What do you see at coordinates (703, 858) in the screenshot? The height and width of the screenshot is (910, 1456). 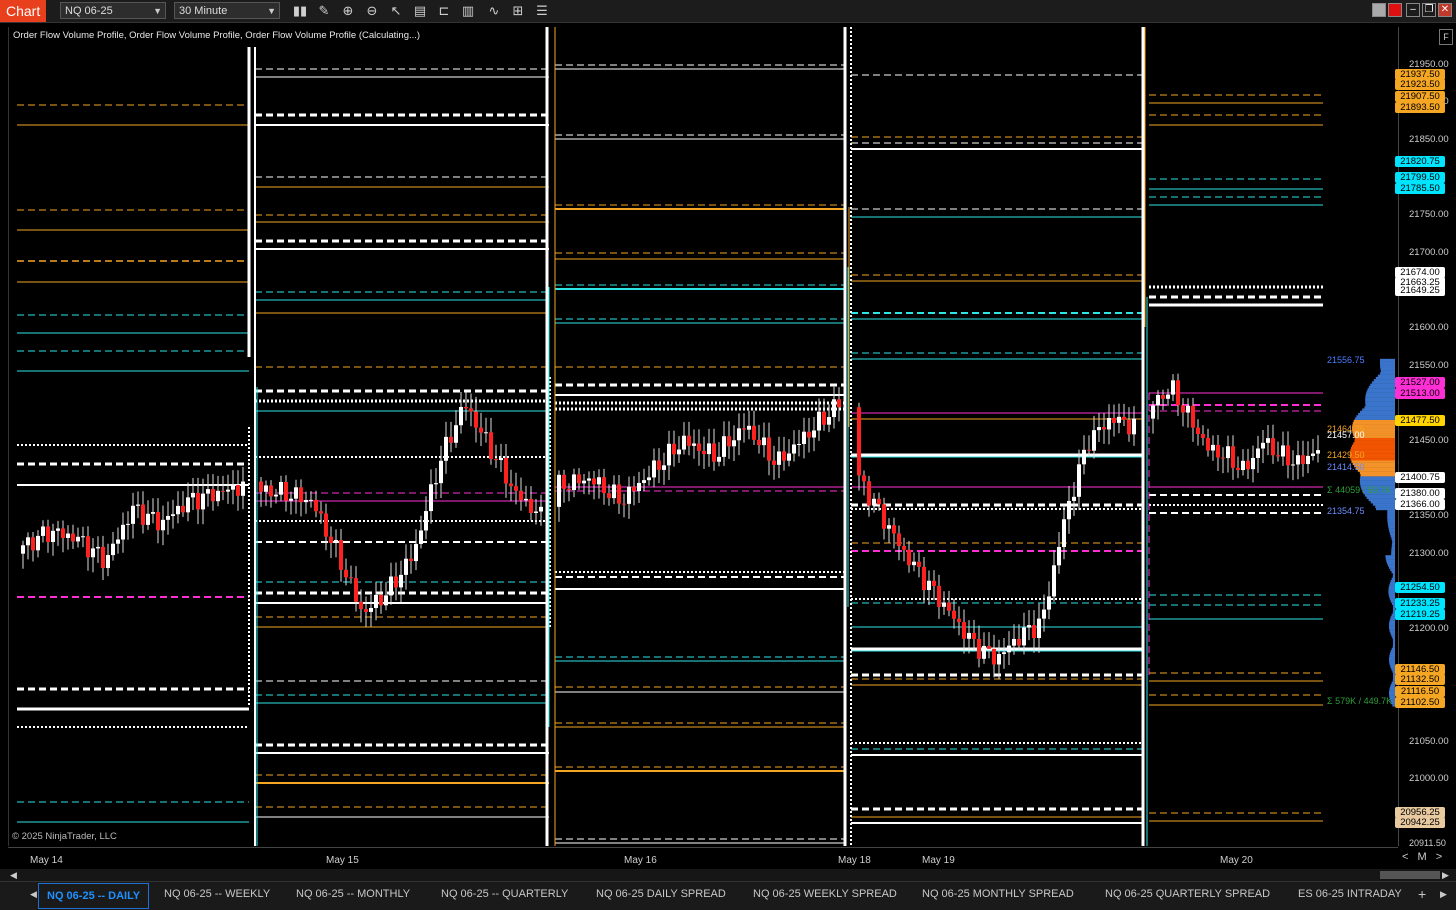 I see `time-axis: May 14 May 15 May 16 May 18 May 19 May 20` at bounding box center [703, 858].